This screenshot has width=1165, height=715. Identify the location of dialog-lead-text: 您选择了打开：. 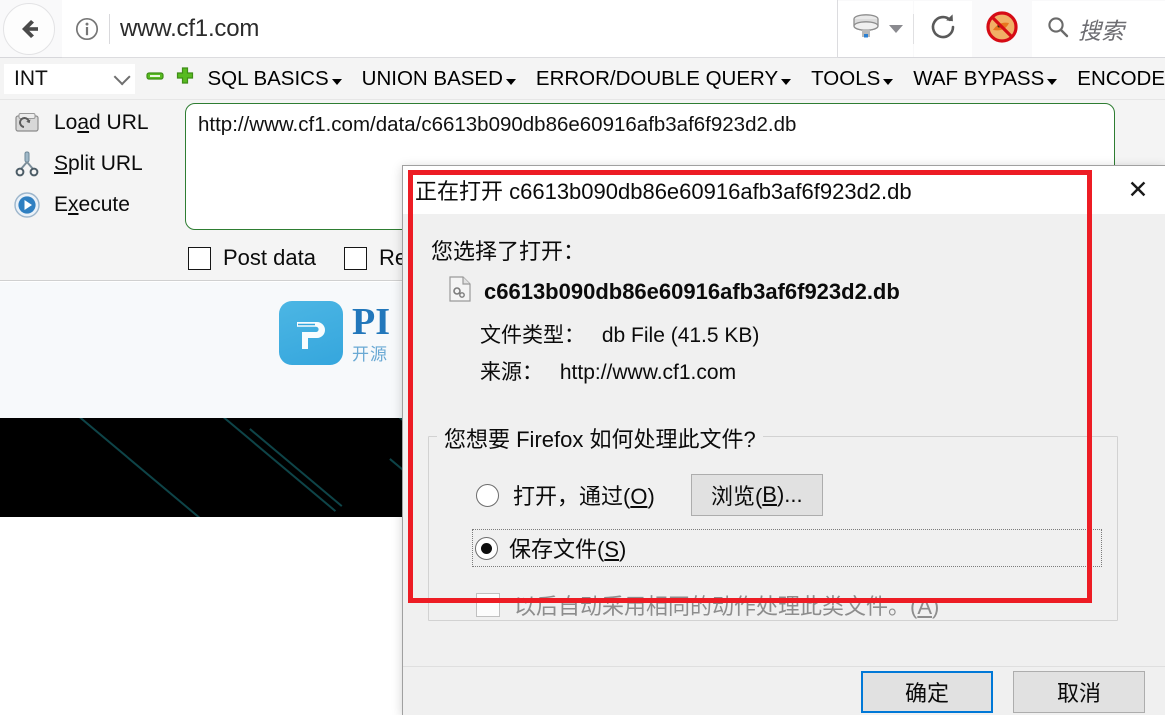
(508, 251).